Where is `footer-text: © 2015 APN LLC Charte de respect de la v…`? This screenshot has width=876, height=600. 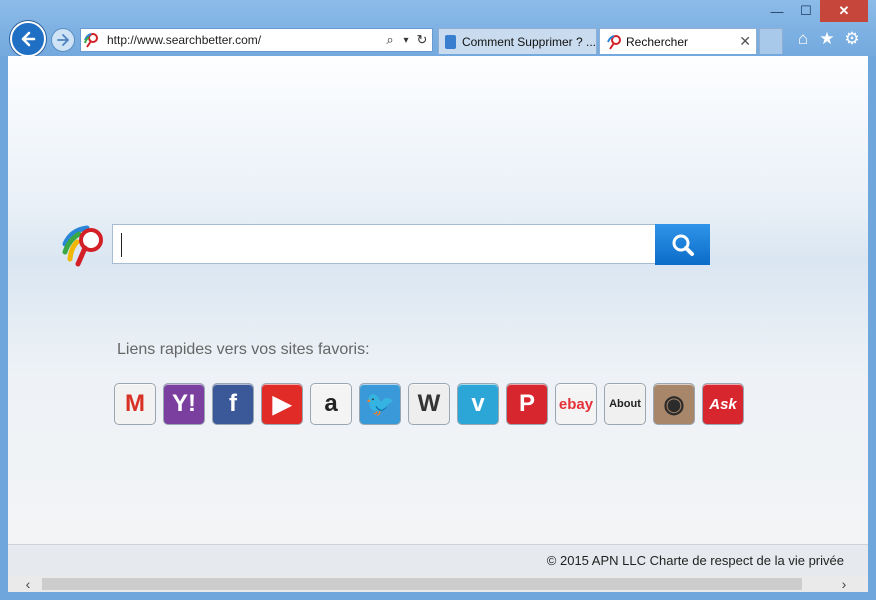 footer-text: © 2015 APN LLC Charte de respect de la v… is located at coordinates (695, 560).